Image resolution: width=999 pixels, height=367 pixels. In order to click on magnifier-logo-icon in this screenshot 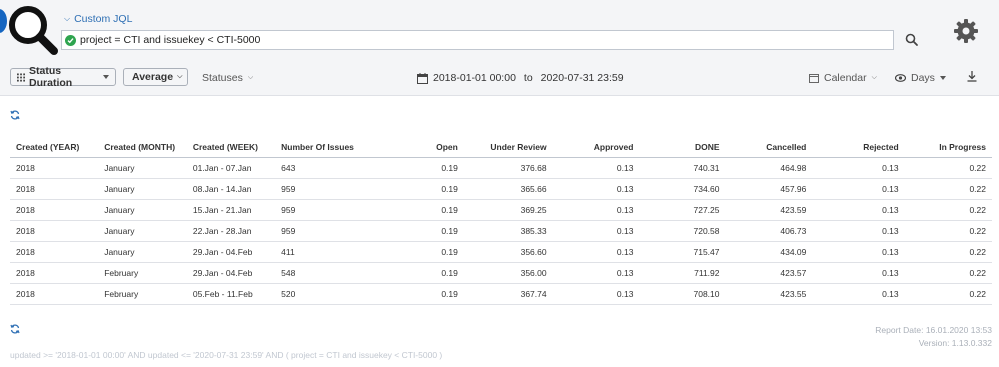, I will do `click(33, 30)`.